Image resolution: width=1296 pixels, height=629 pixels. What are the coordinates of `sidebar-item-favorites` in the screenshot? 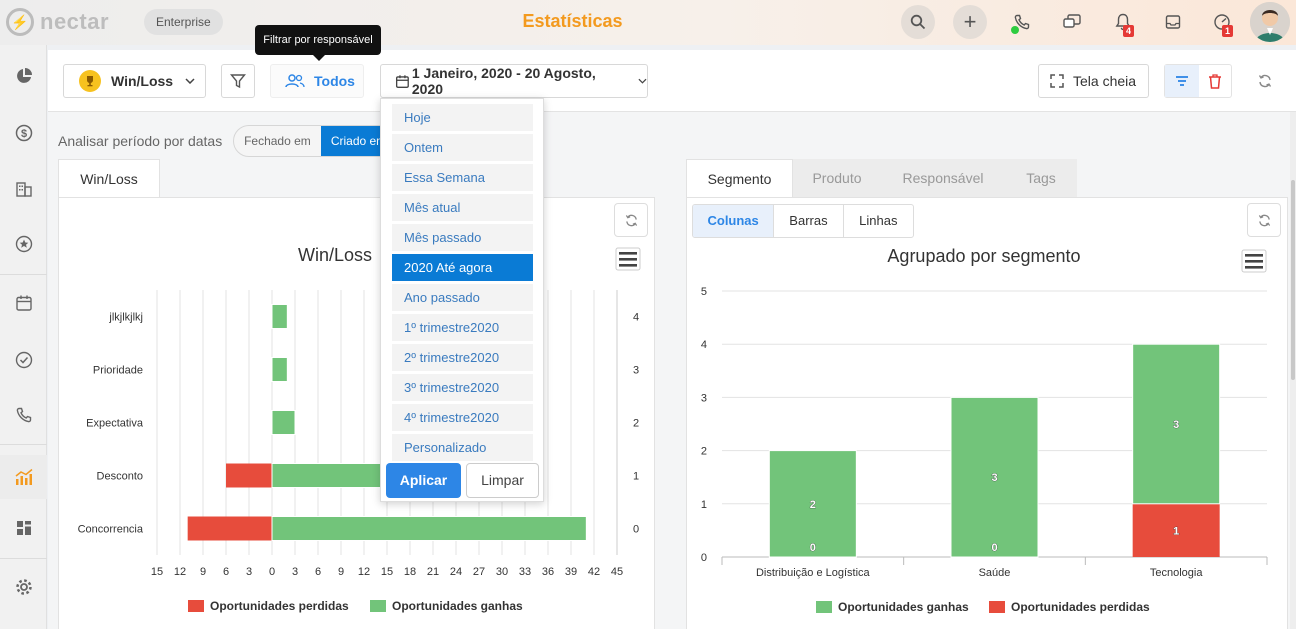 It's located at (23, 244).